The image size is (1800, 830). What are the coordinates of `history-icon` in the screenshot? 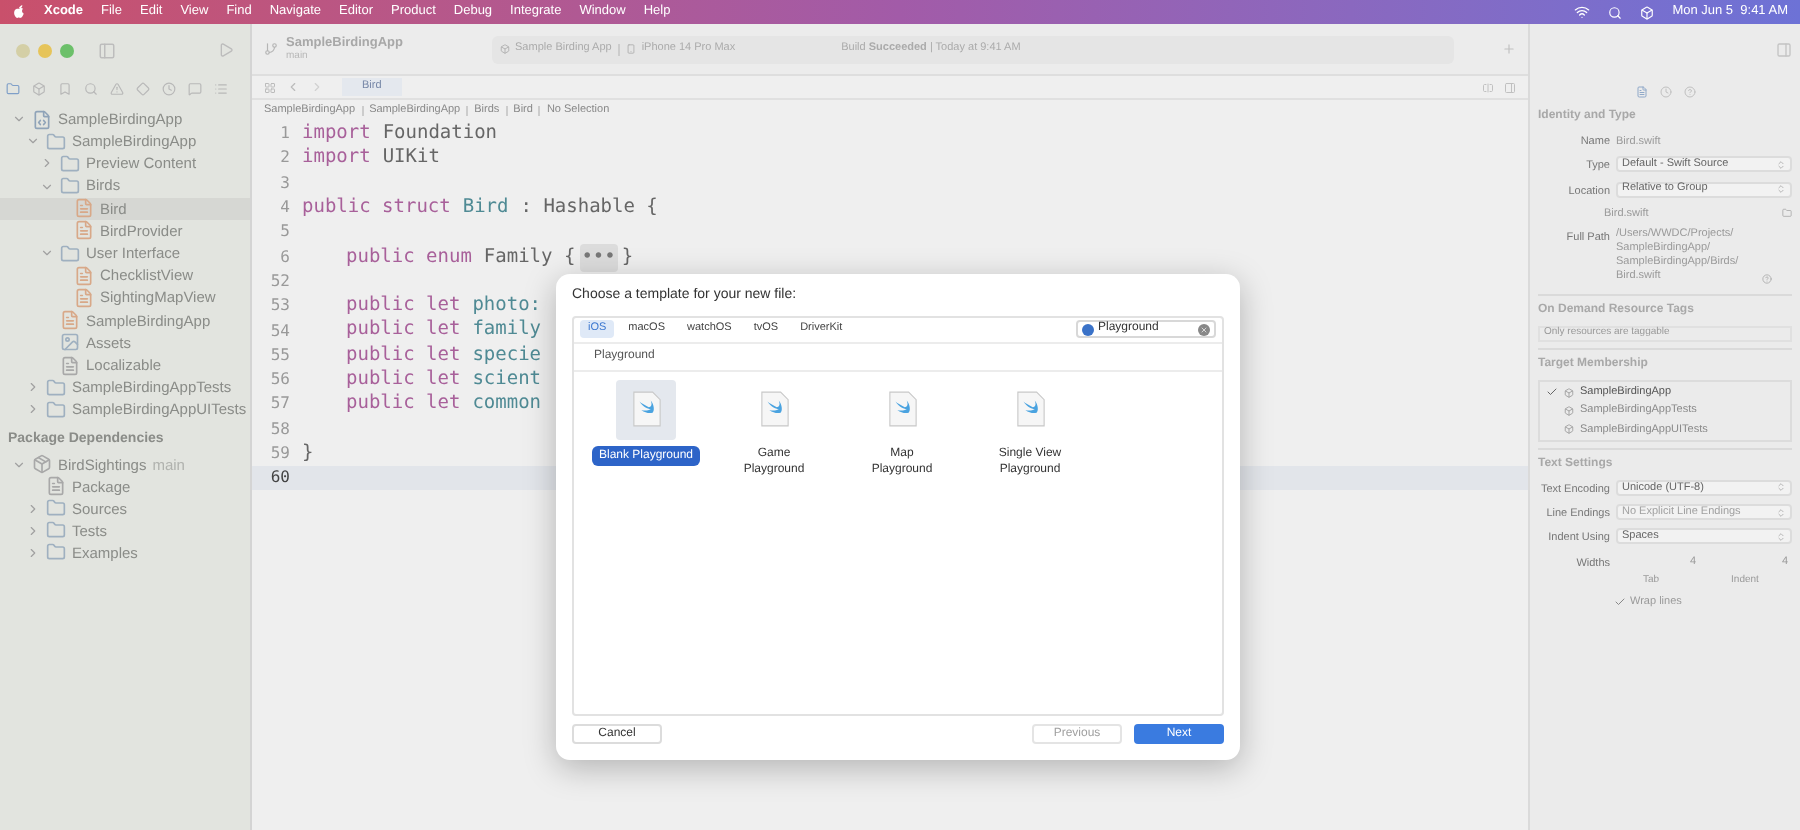 It's located at (1665, 92).